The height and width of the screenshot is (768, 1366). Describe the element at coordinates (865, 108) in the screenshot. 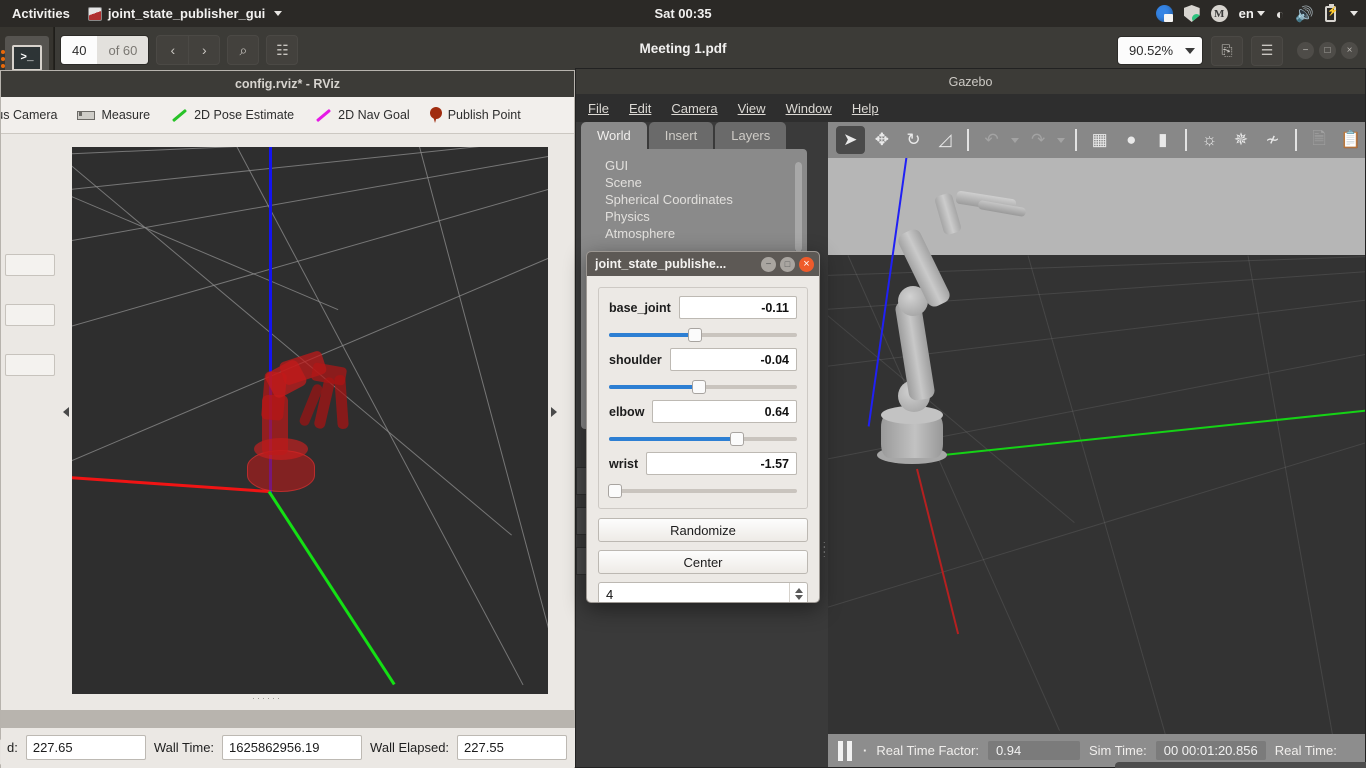

I see `menu-help: Help` at that location.